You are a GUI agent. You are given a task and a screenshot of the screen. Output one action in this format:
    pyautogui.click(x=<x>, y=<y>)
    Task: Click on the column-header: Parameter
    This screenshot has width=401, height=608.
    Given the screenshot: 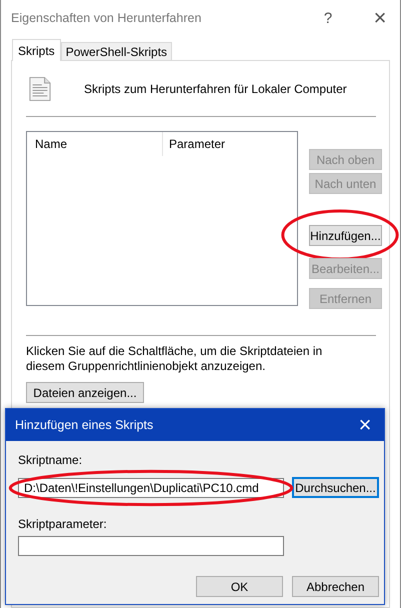 What is the action you would take?
    pyautogui.click(x=230, y=144)
    